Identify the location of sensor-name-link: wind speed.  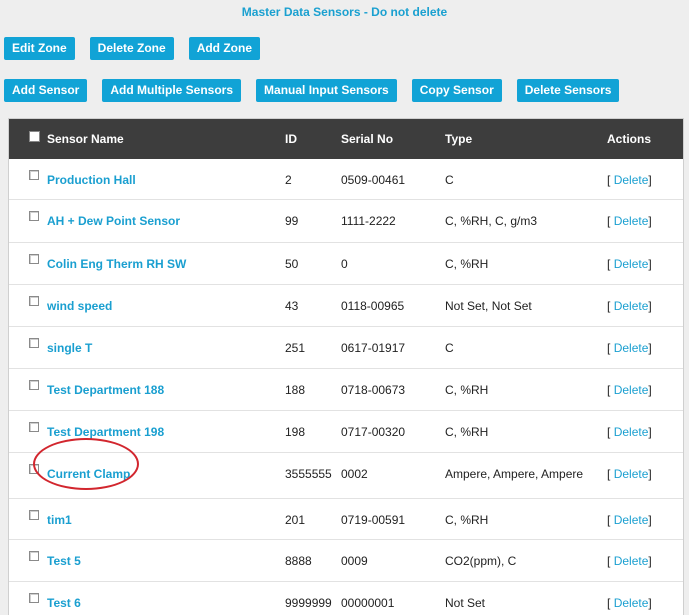
(79, 306).